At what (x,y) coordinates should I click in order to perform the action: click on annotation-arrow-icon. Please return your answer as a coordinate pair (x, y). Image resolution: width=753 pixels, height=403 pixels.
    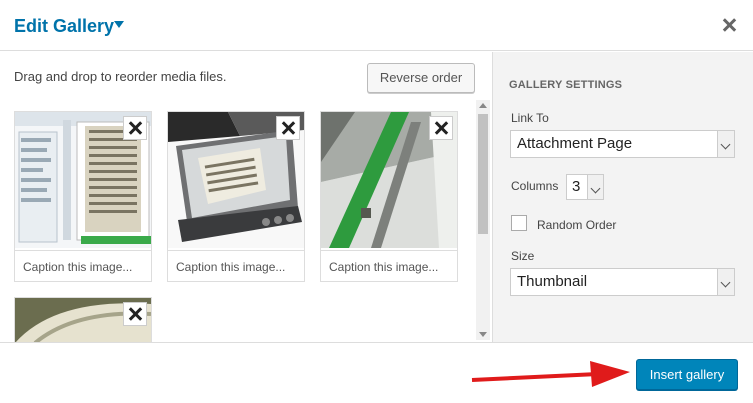
    Looking at the image, I should click on (550, 374).